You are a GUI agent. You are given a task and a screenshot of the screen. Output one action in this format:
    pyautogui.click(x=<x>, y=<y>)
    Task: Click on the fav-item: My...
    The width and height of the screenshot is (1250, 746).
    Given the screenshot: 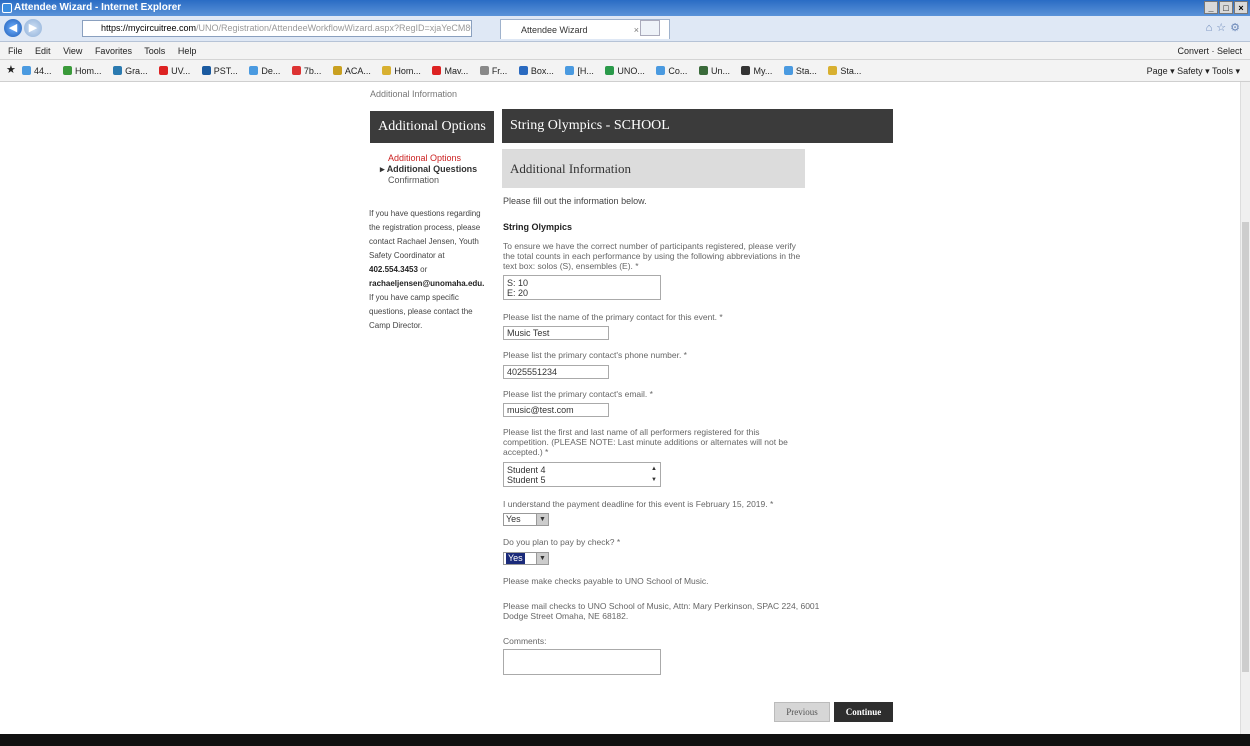 What is the action you would take?
    pyautogui.click(x=756, y=71)
    